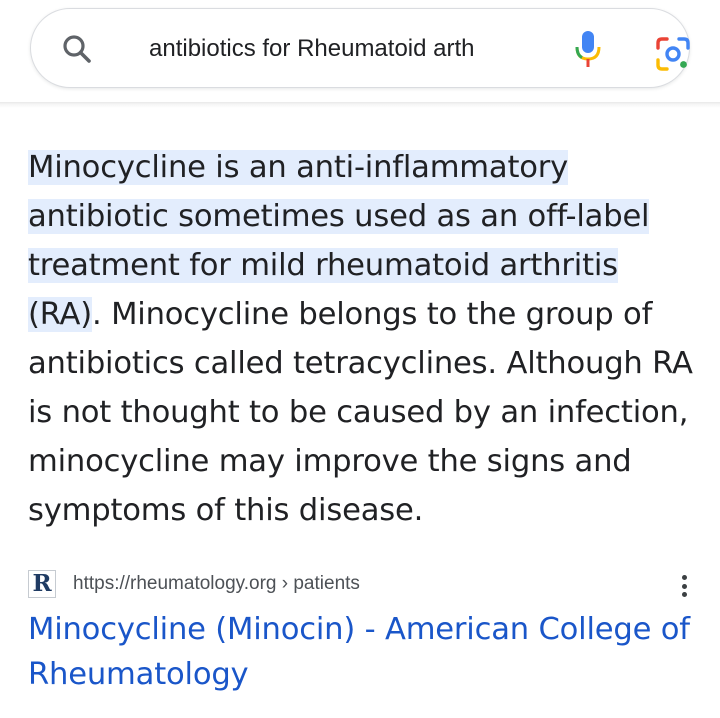  Describe the element at coordinates (360, 105) in the screenshot. I see `header-divider` at that location.